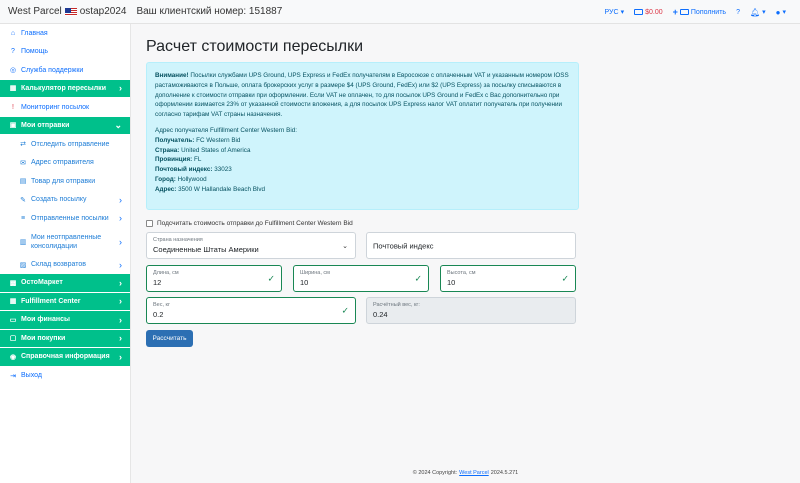  Describe the element at coordinates (65, 357) in the screenshot. I see `sidebar-item-reference: ◉ Справочная информация ›` at that location.